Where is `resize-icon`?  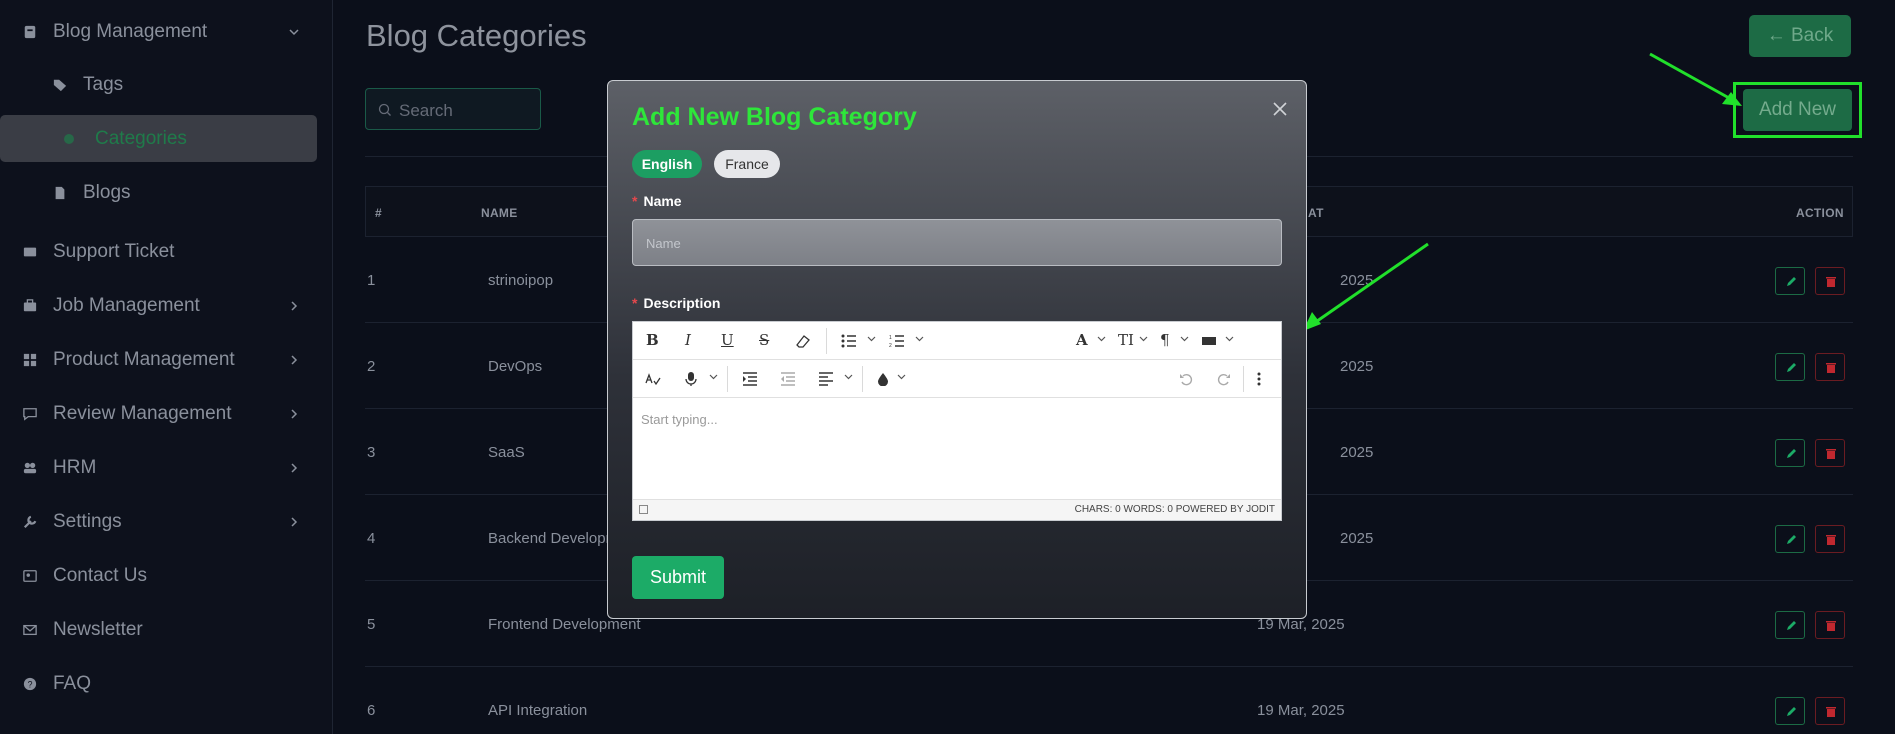
resize-icon is located at coordinates (643, 509).